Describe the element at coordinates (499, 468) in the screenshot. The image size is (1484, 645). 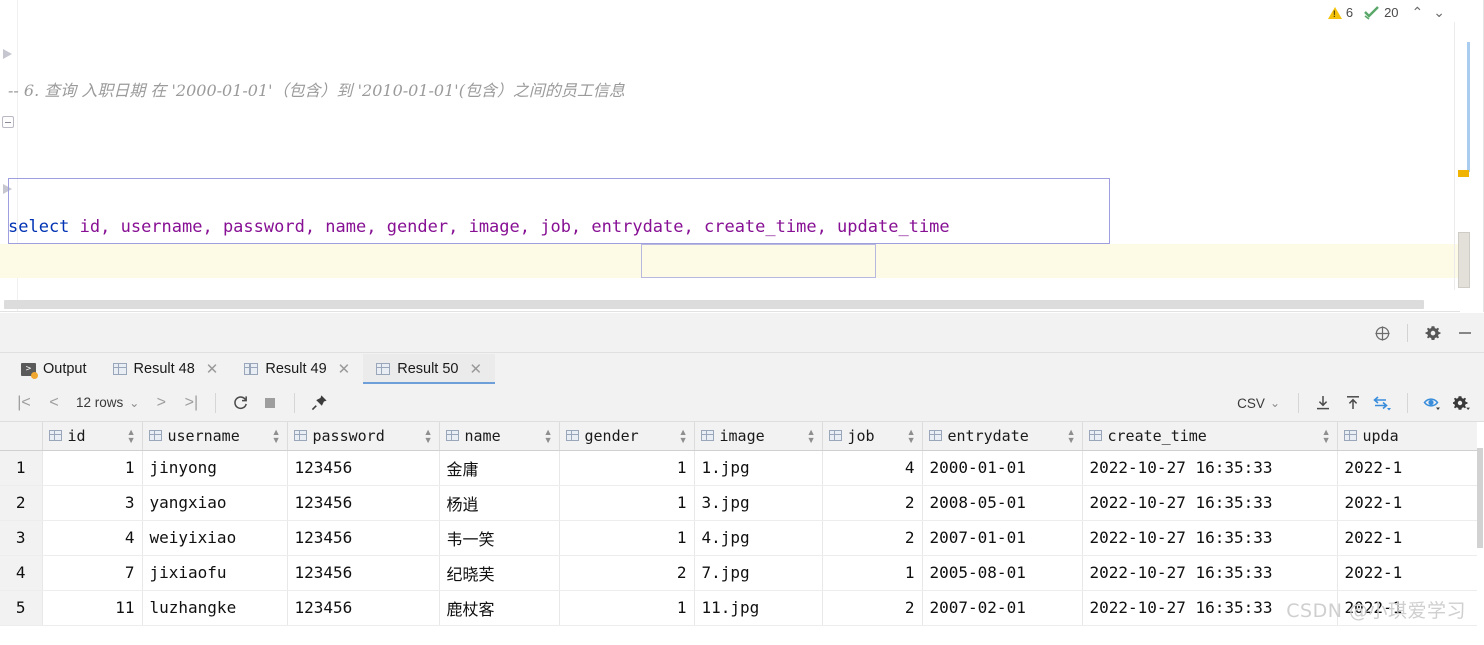
I see `cell-name: 金庸` at that location.